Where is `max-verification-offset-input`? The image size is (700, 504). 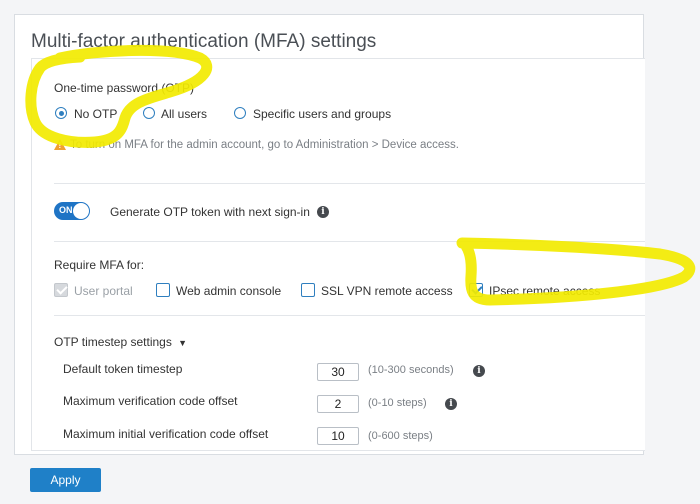 max-verification-offset-input is located at coordinates (338, 404).